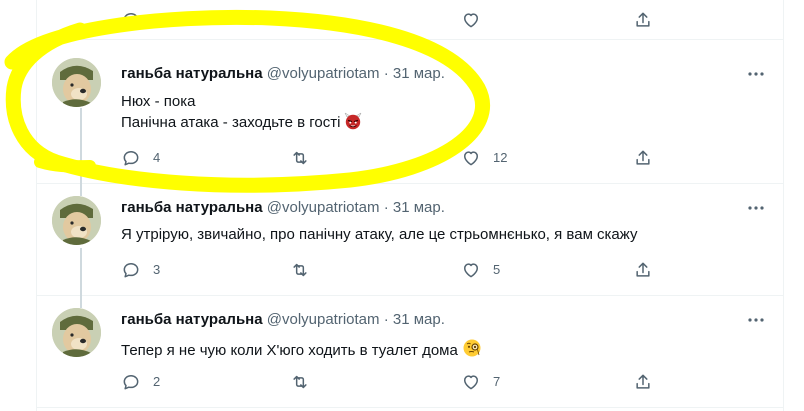 The height and width of the screenshot is (411, 804). Describe the element at coordinates (140, 270) in the screenshot. I see `reply-button: 3` at that location.